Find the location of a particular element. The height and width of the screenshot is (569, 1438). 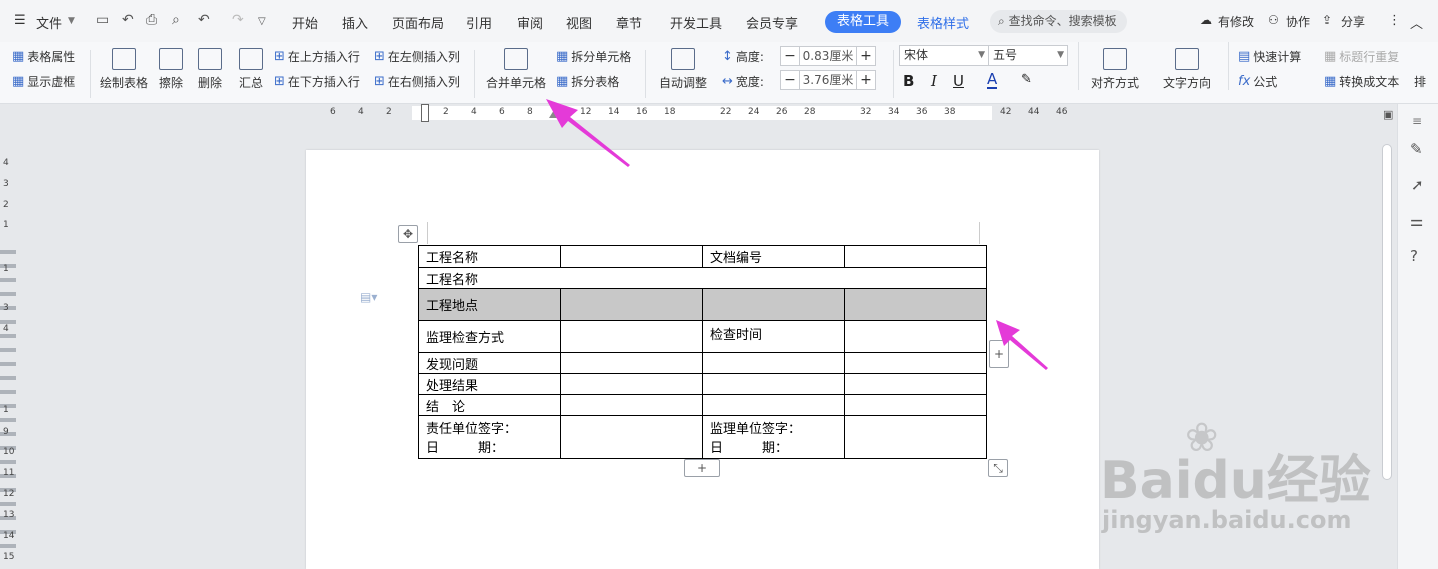

increase-width-button: + is located at coordinates (866, 80).